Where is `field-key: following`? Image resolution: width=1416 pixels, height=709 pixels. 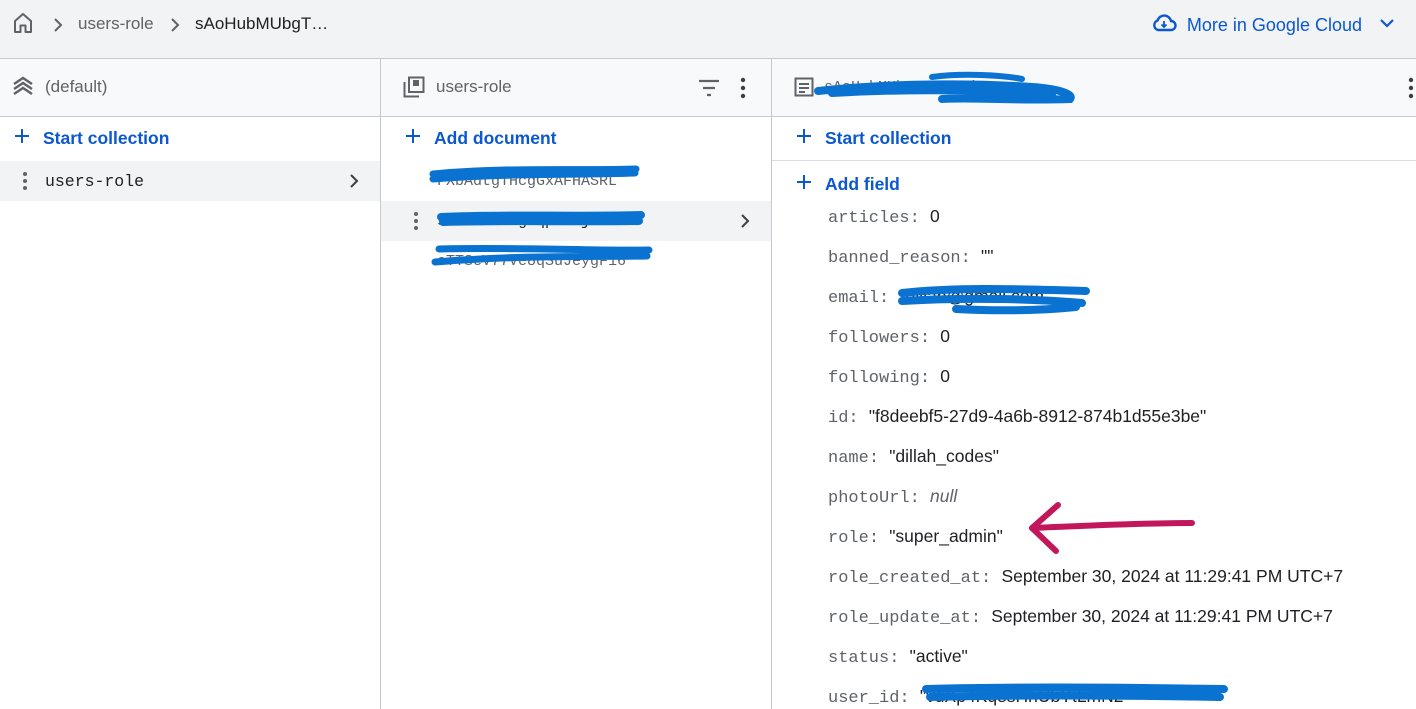 field-key: following is located at coordinates (874, 378).